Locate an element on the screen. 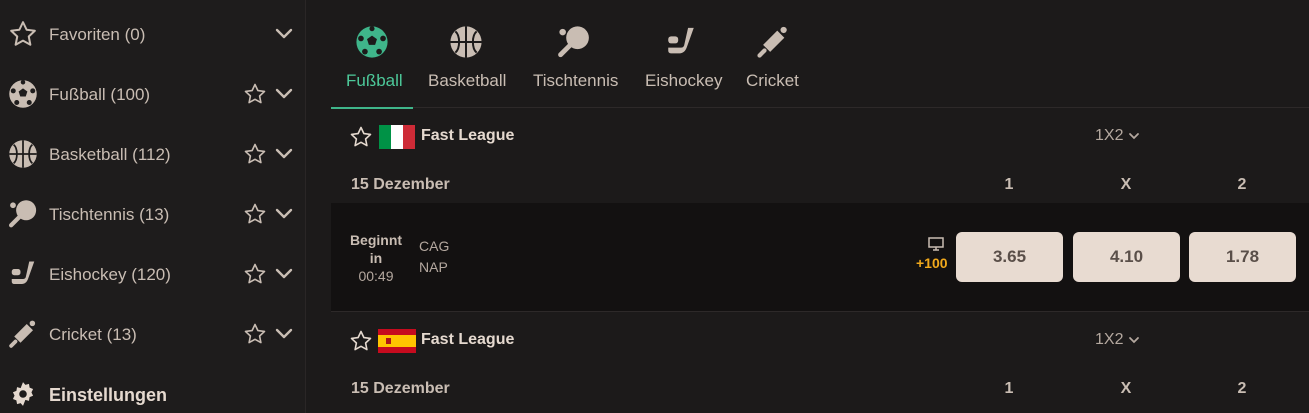  tab-label: Fußball is located at coordinates (374, 80).